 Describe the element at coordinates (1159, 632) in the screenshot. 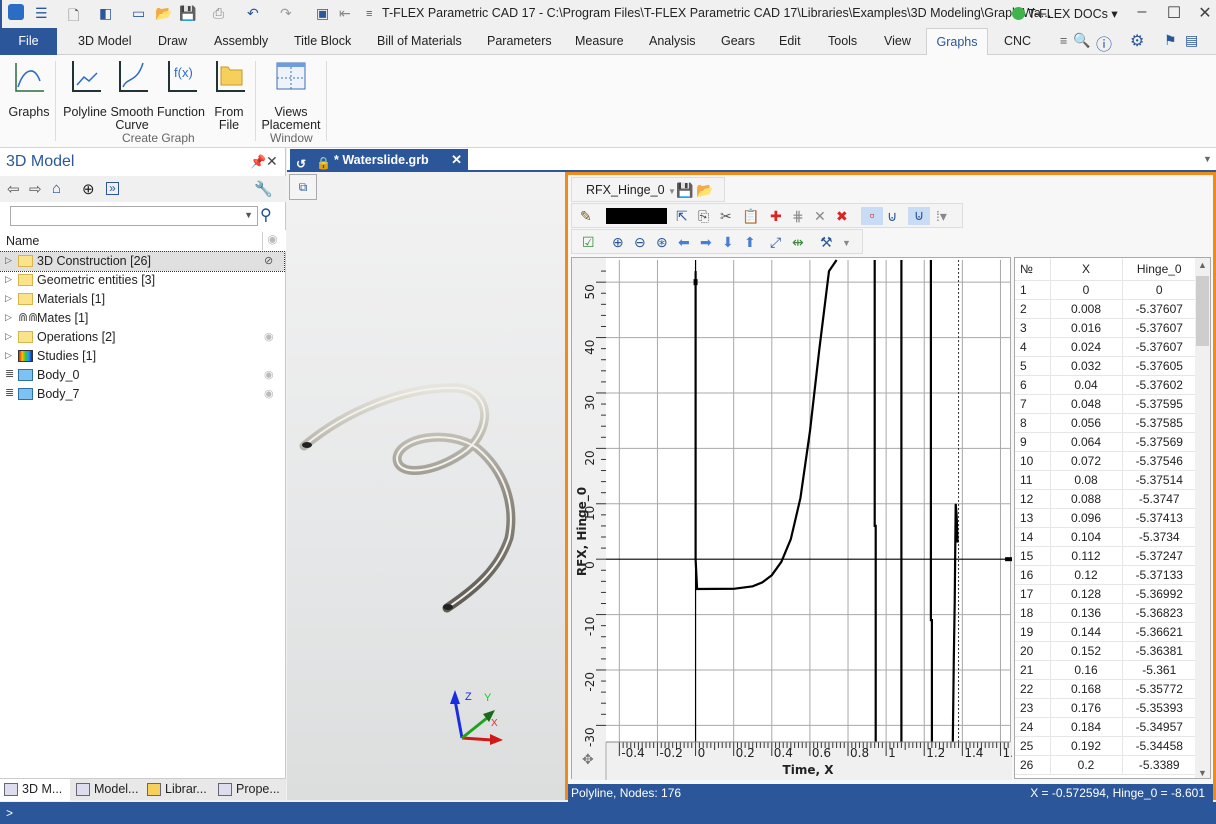

I see `row-hinge-0: -5.36621` at that location.